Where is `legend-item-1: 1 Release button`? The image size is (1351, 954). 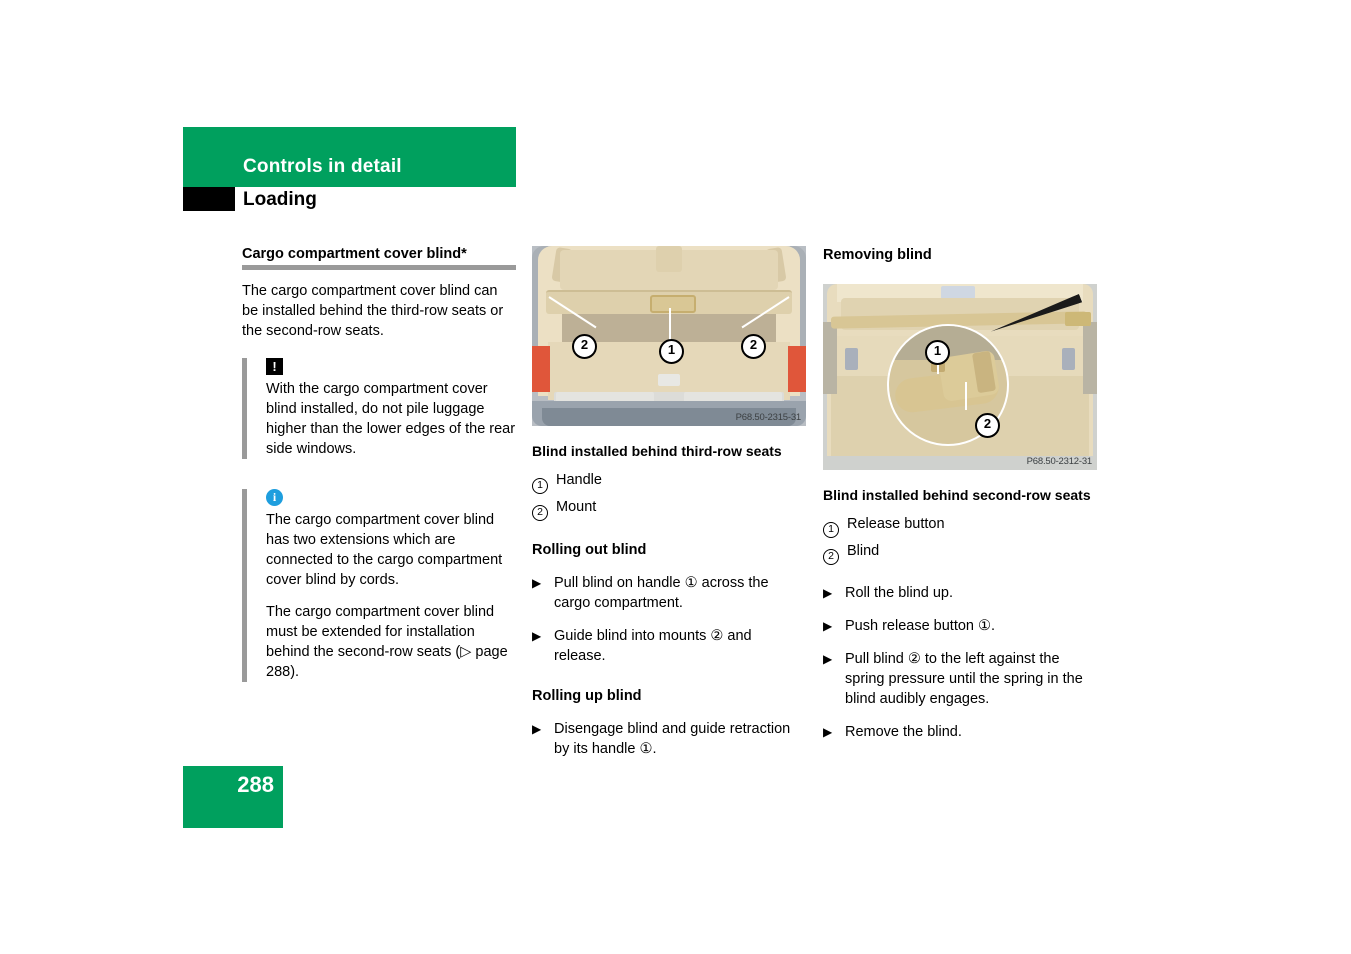 legend-item-1: 1 Release button is located at coordinates (960, 526).